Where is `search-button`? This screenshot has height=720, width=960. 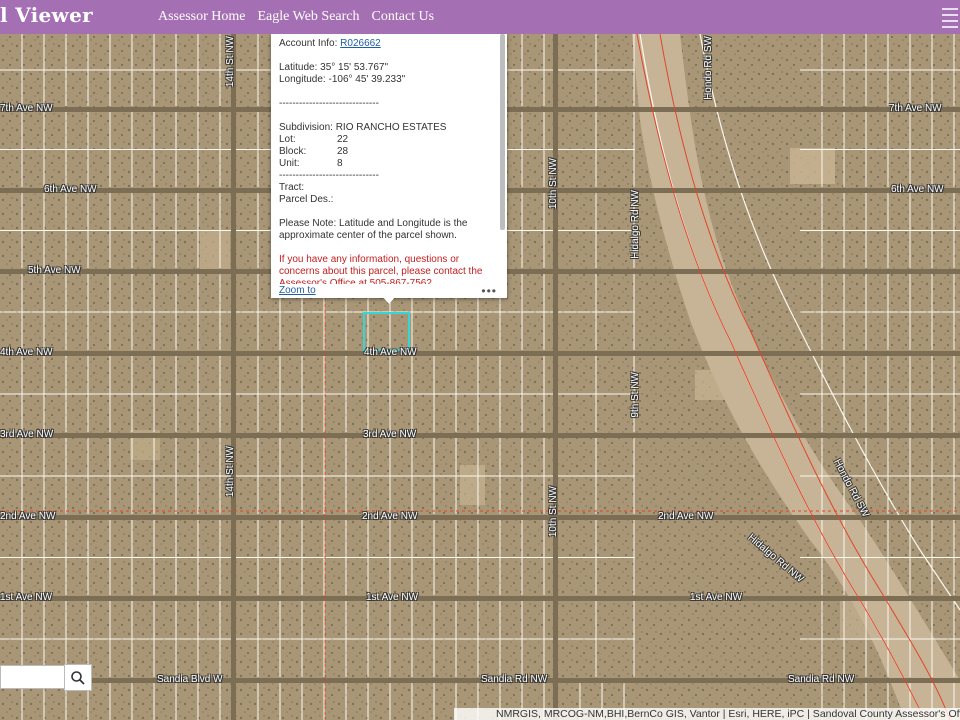
search-button is located at coordinates (78, 677).